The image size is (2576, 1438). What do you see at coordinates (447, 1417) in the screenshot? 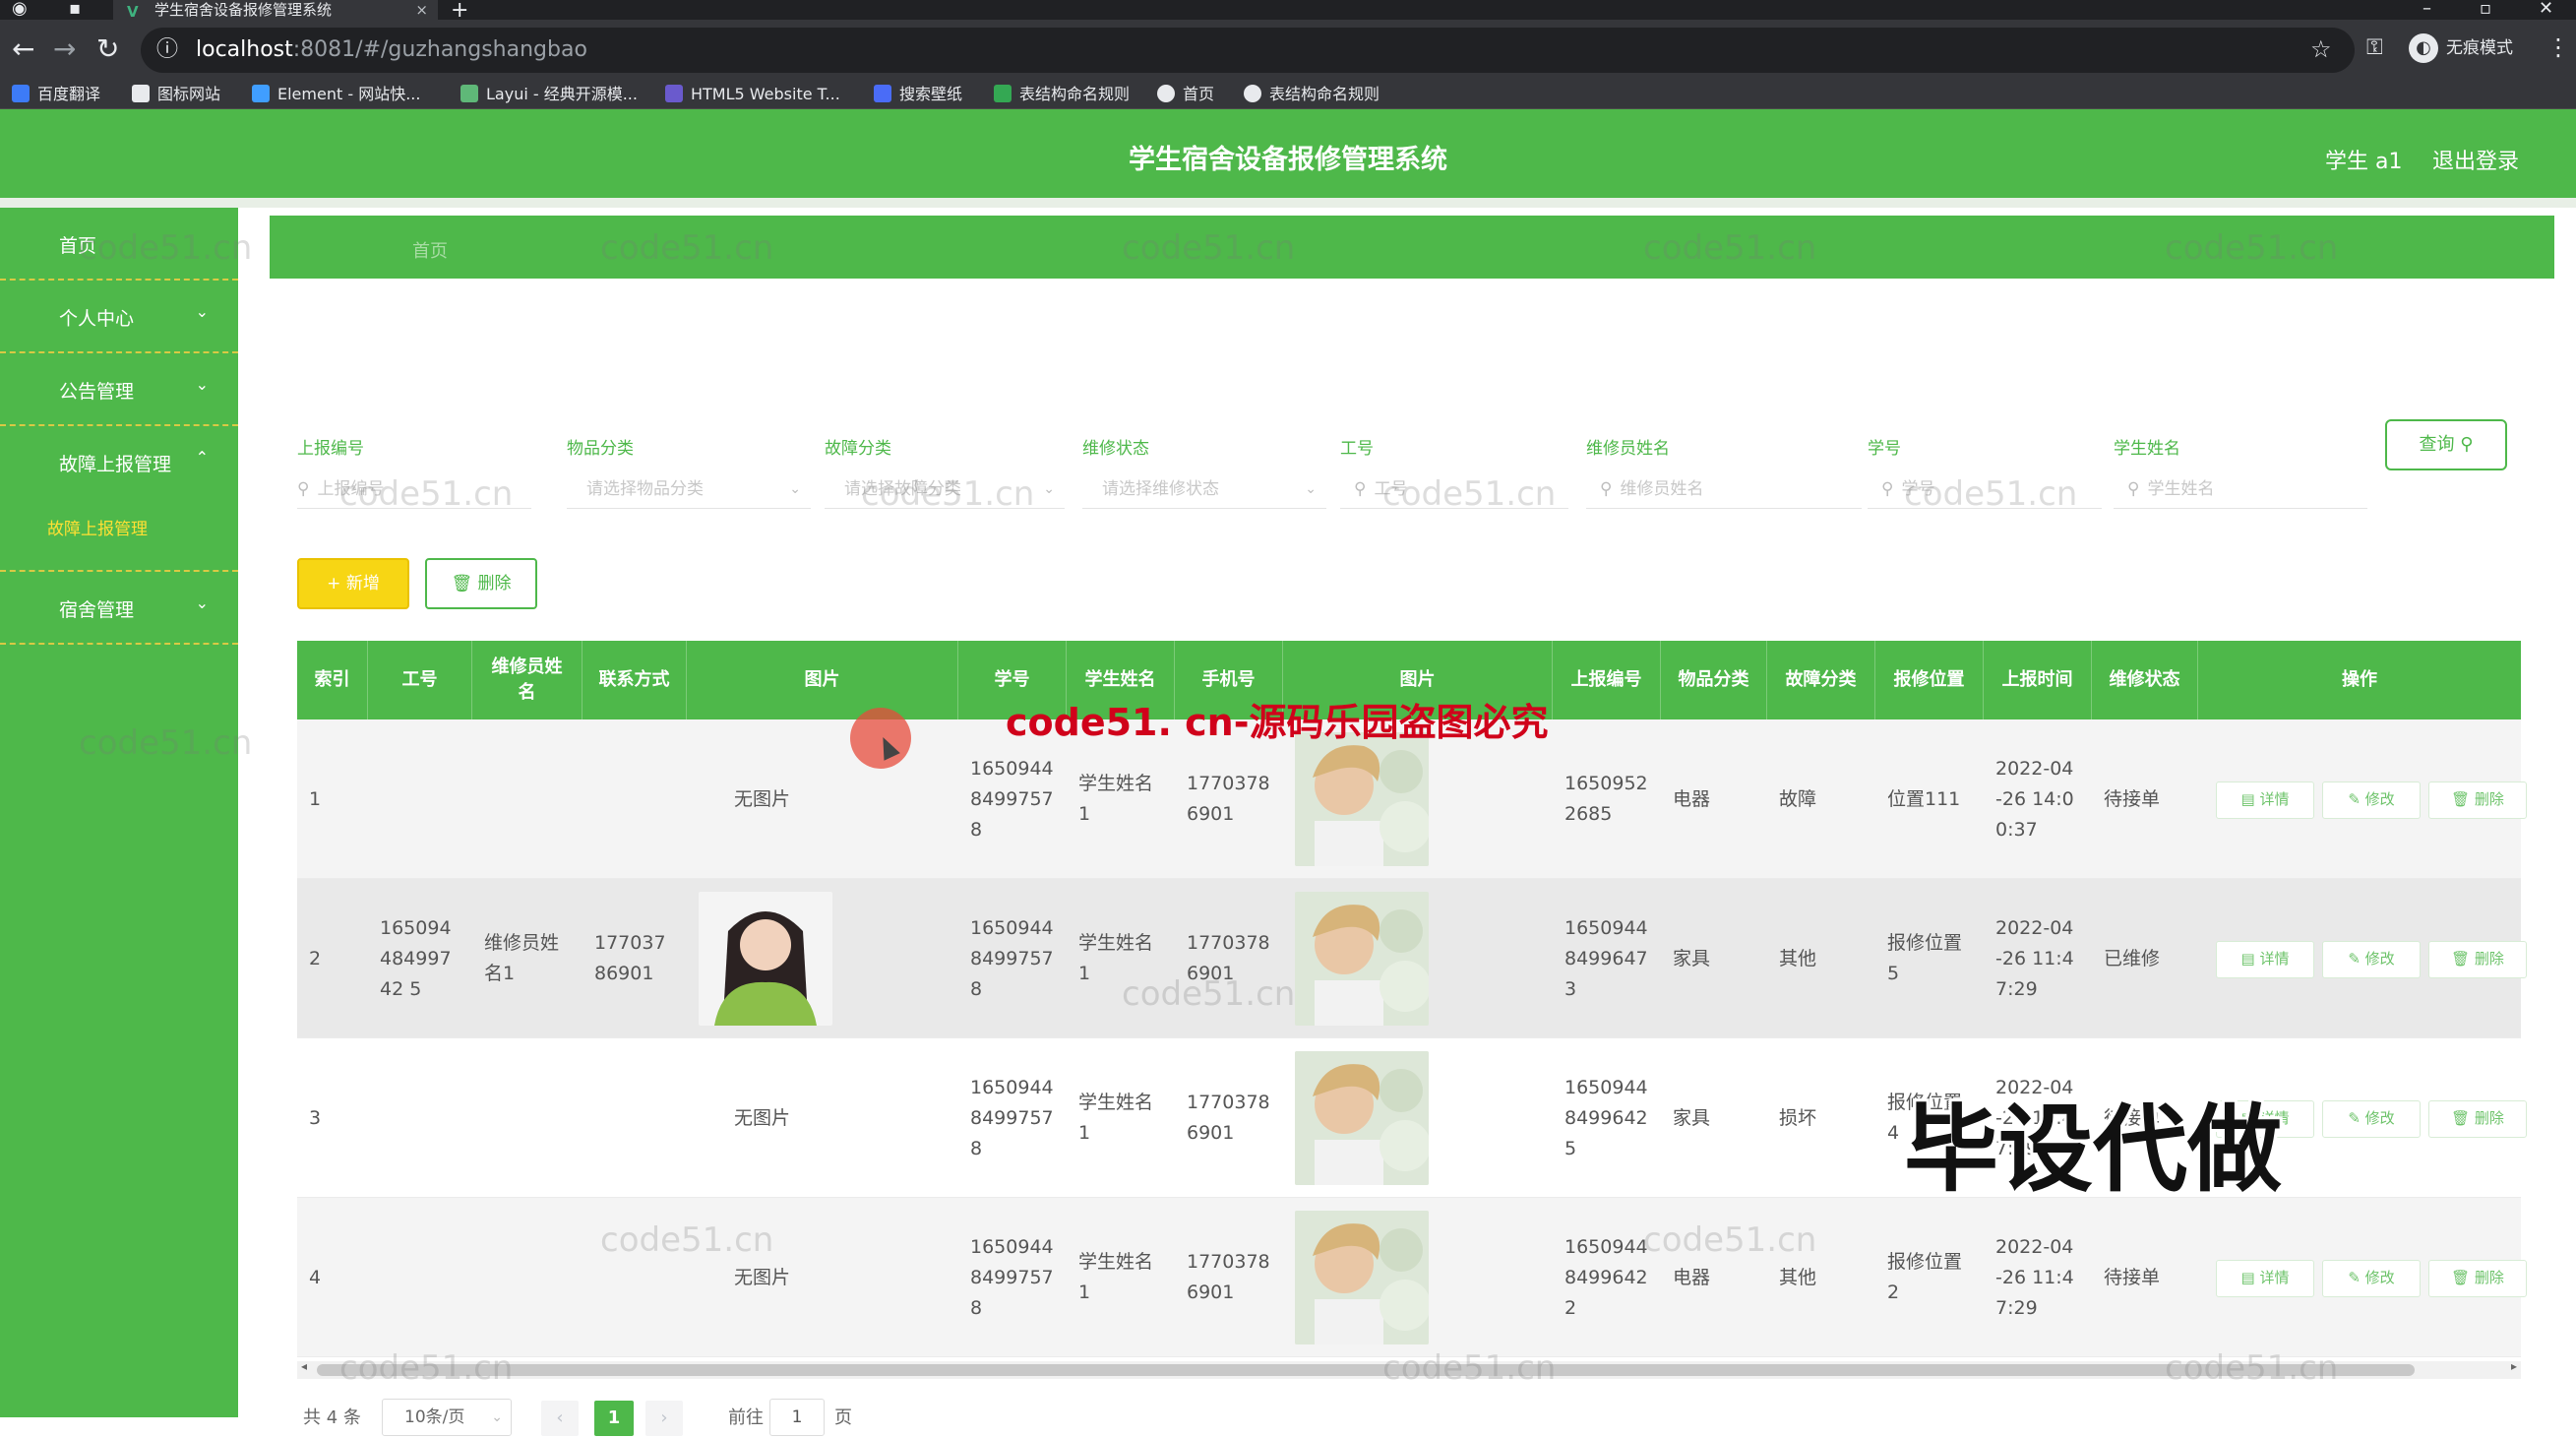
I see `page-size-select: 10条/页 ⌄` at bounding box center [447, 1417].